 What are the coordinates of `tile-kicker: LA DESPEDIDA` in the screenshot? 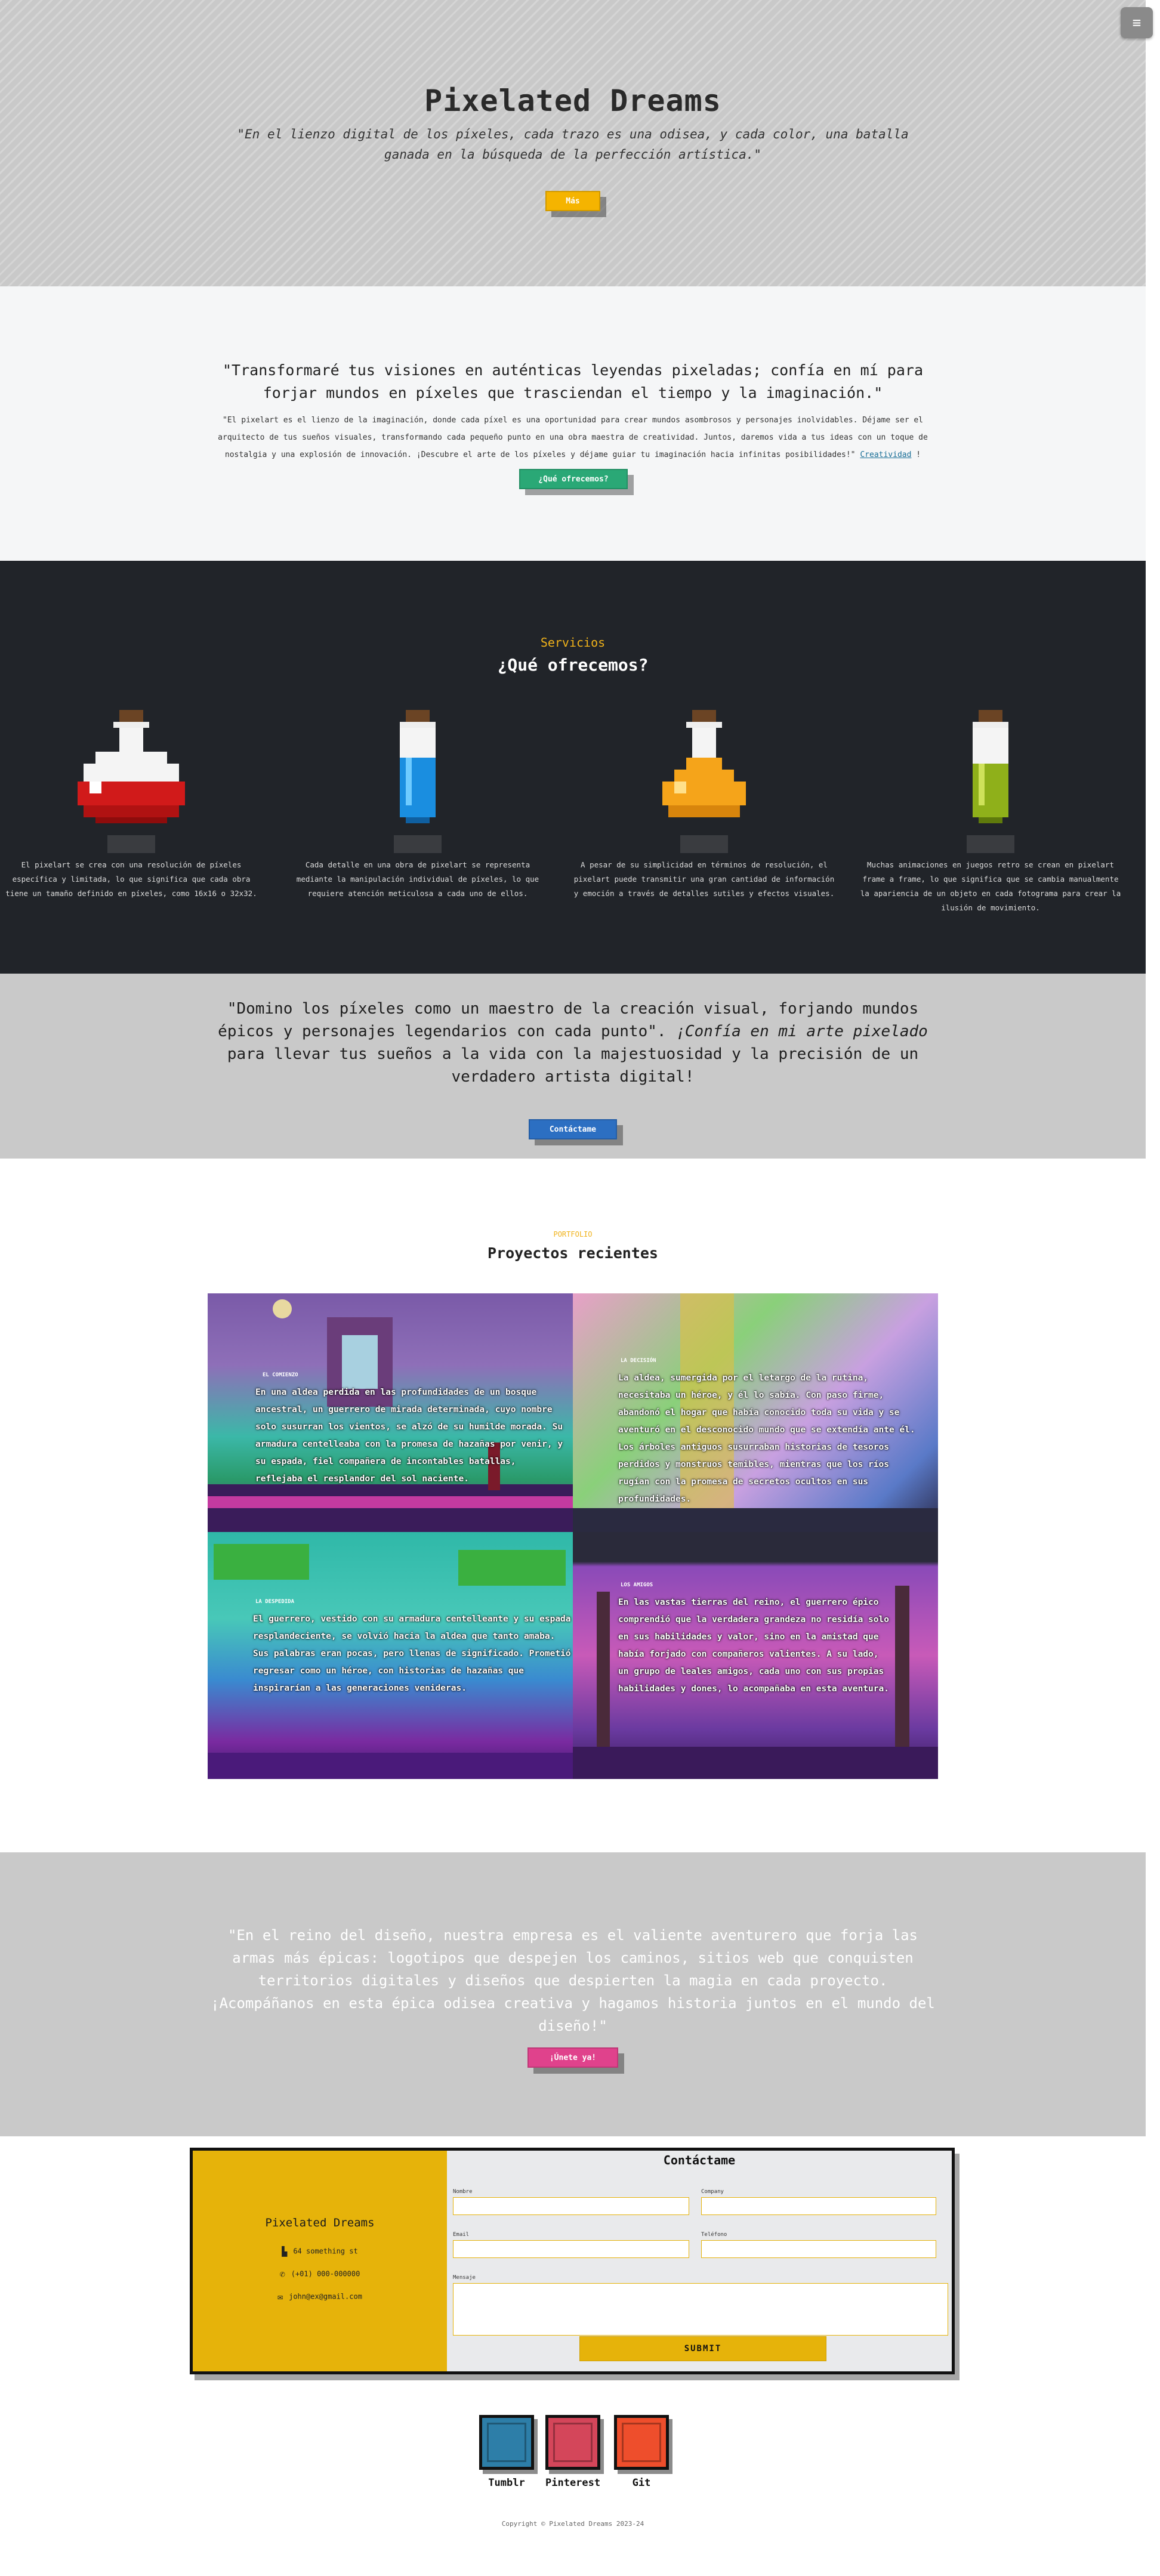 It's located at (275, 1602).